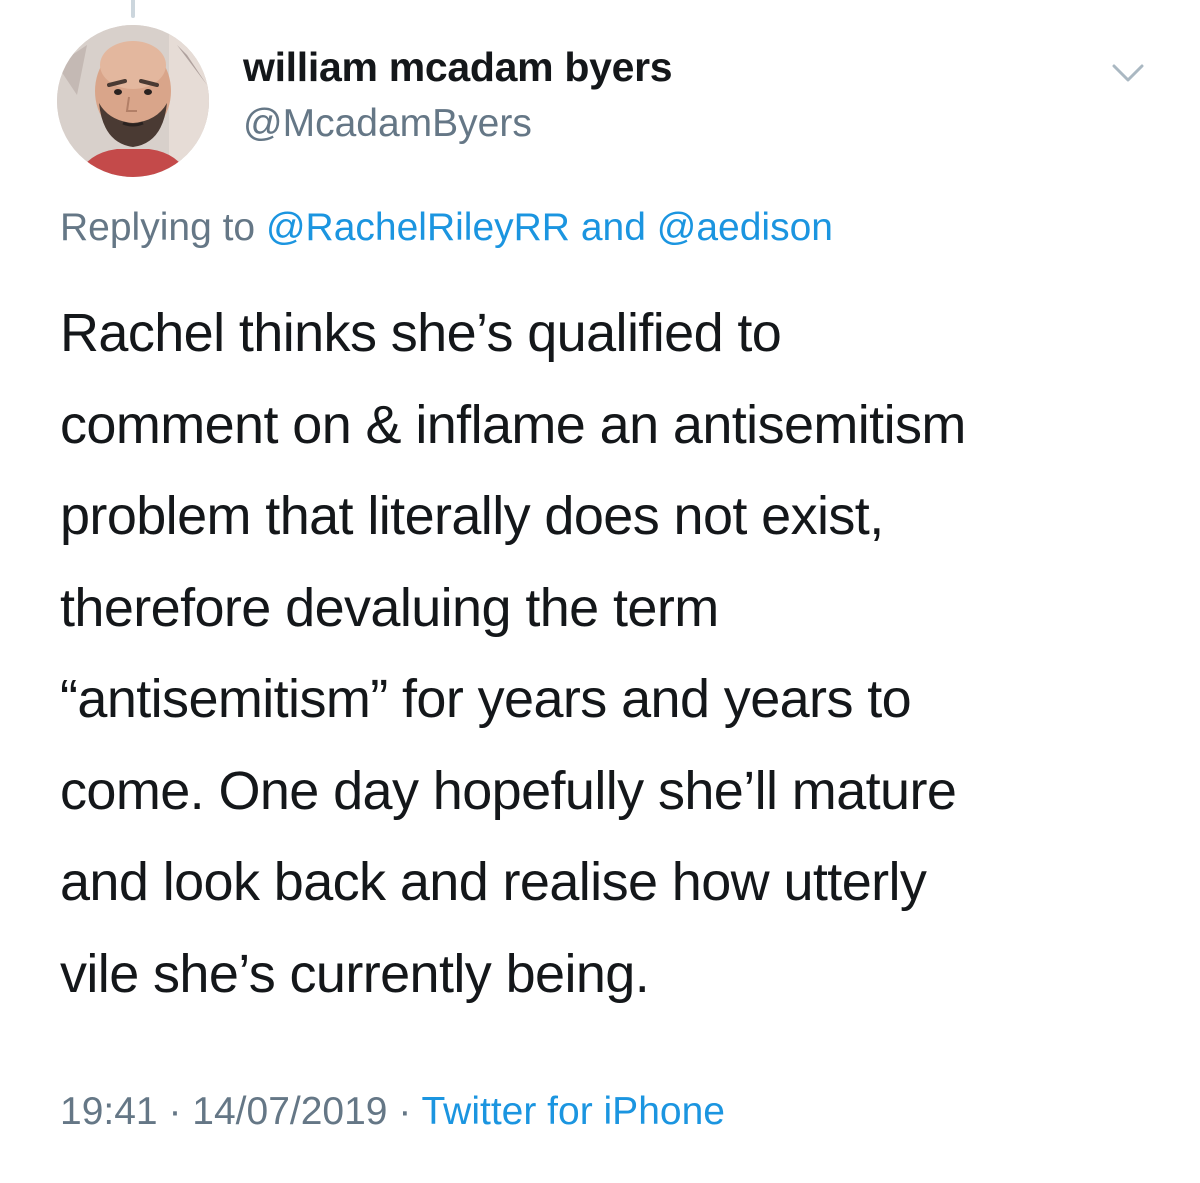 Image resolution: width=1200 pixels, height=1183 pixels. What do you see at coordinates (387, 124) in the screenshot?
I see `author-handle: @McadamByers` at bounding box center [387, 124].